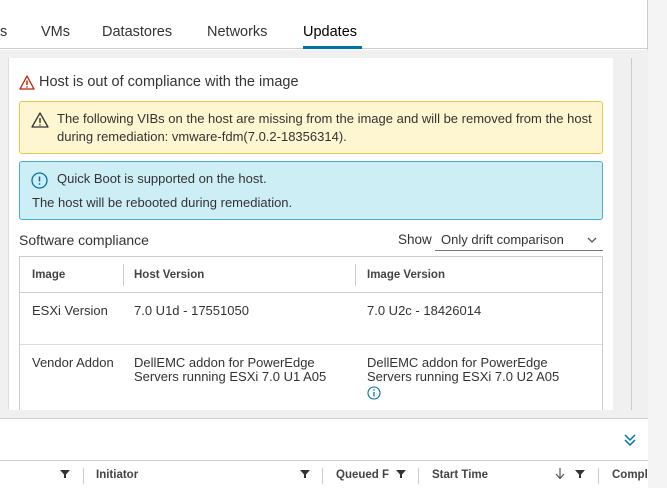 This screenshot has width=667, height=488. I want to click on column-header-image: Image, so click(48, 275).